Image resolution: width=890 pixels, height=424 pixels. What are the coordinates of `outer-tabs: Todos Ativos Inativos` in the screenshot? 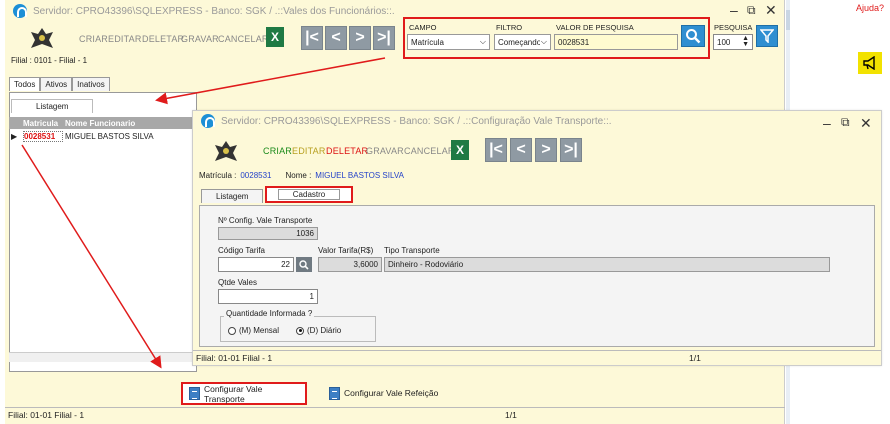 It's located at (59, 84).